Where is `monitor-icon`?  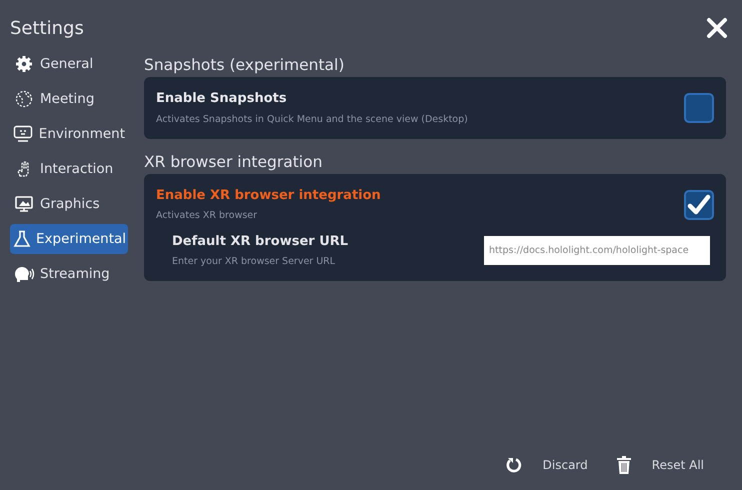
monitor-icon is located at coordinates (23, 134).